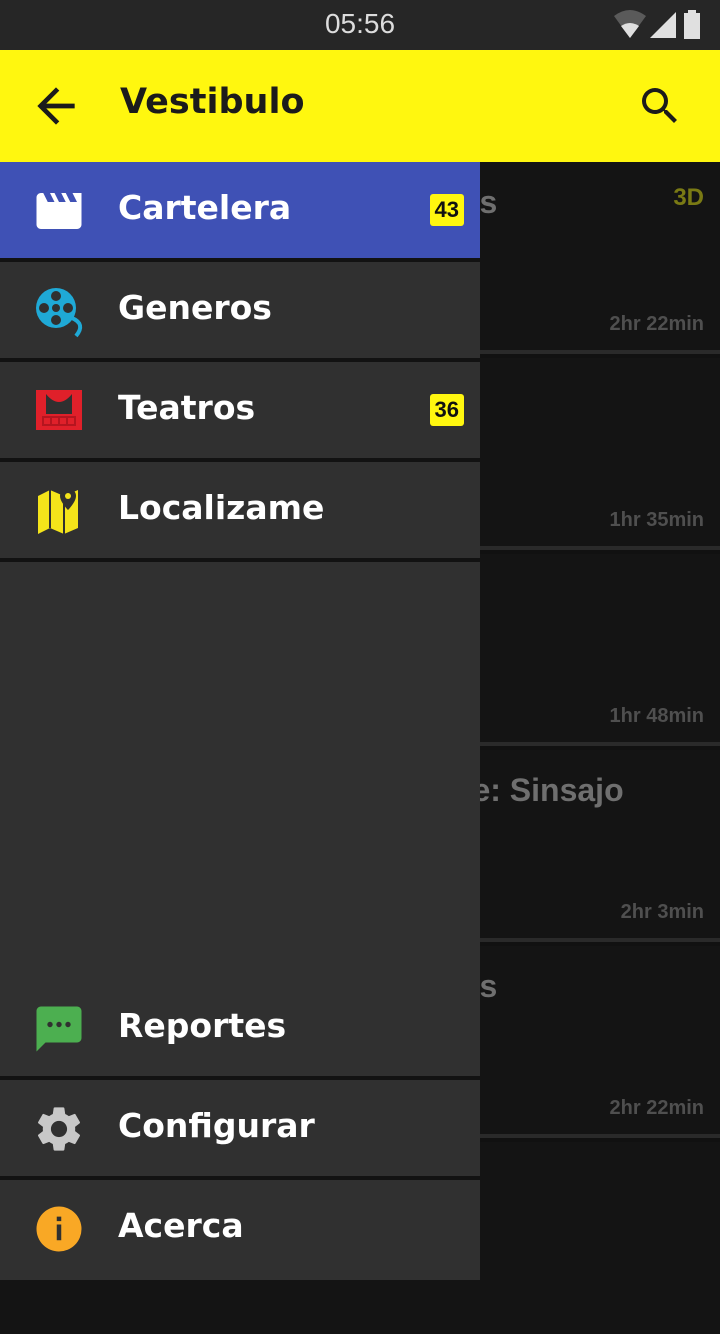  What do you see at coordinates (216, 1125) in the screenshot?
I see `drawer-item-label: Configurar` at bounding box center [216, 1125].